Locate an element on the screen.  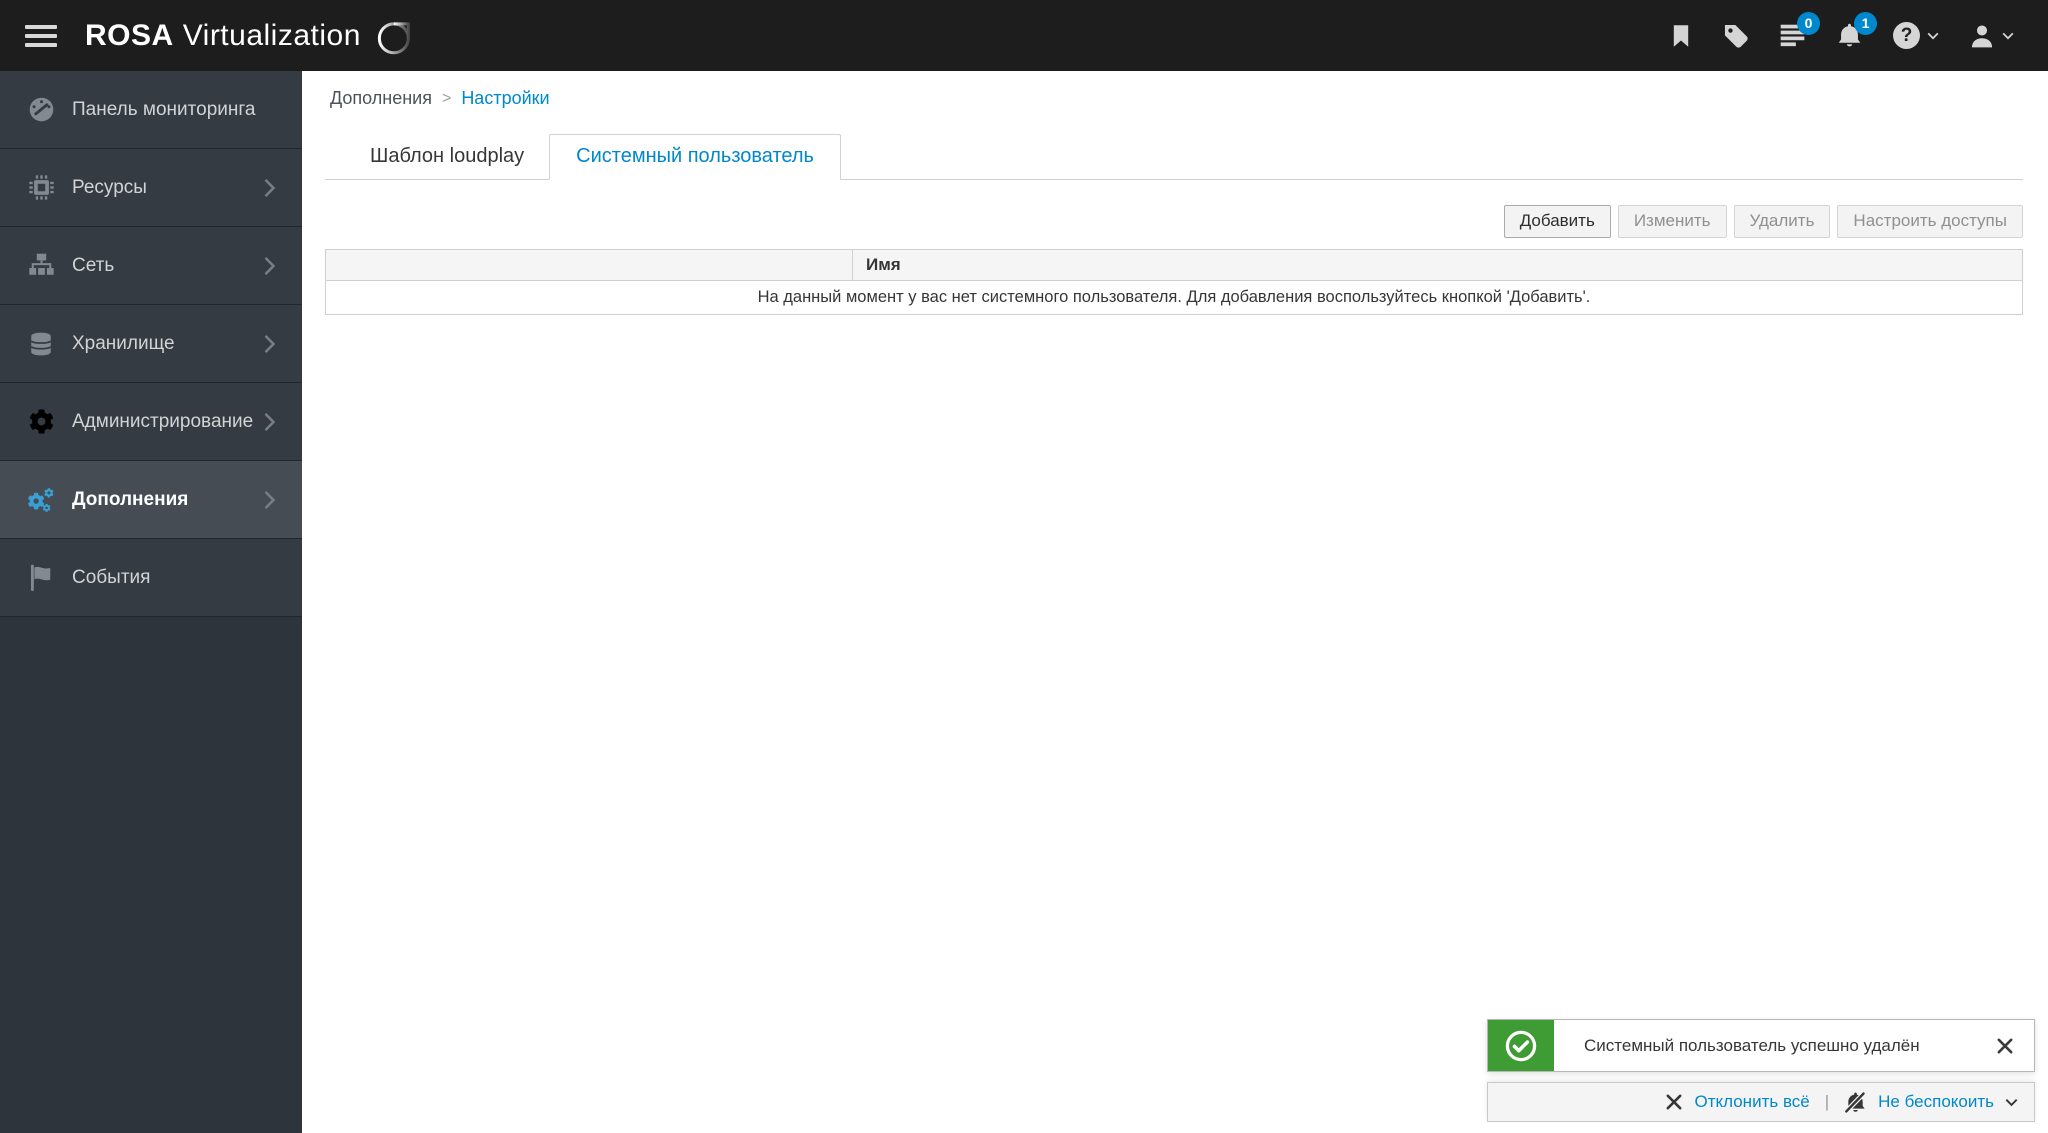
toast-message: Системный пользователь успешно удалён is located at coordinates (1752, 1045).